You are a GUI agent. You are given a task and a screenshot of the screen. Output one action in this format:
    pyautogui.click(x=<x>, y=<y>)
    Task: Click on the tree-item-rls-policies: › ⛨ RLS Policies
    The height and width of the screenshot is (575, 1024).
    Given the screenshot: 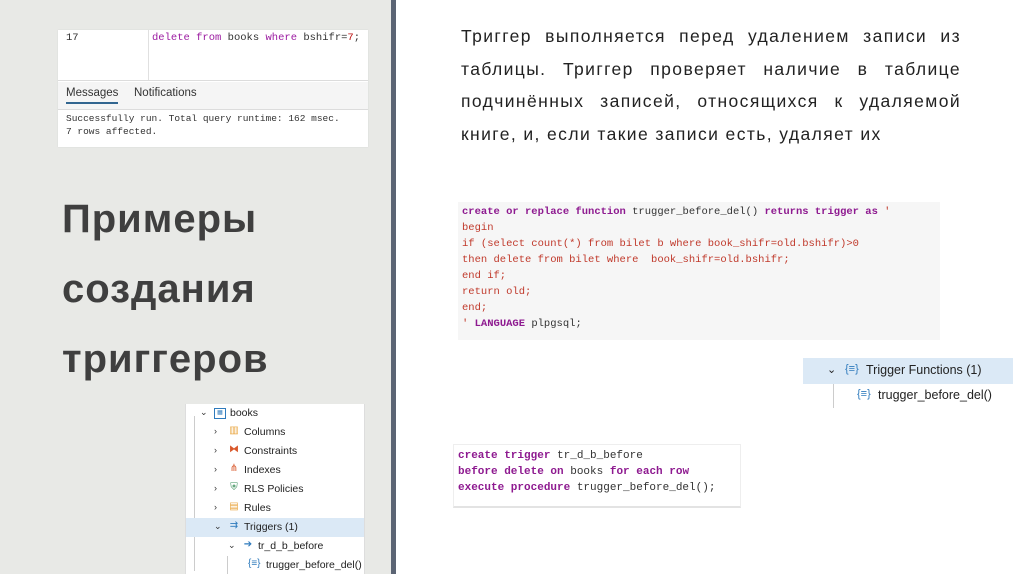 What is the action you would take?
    pyautogui.click(x=275, y=489)
    